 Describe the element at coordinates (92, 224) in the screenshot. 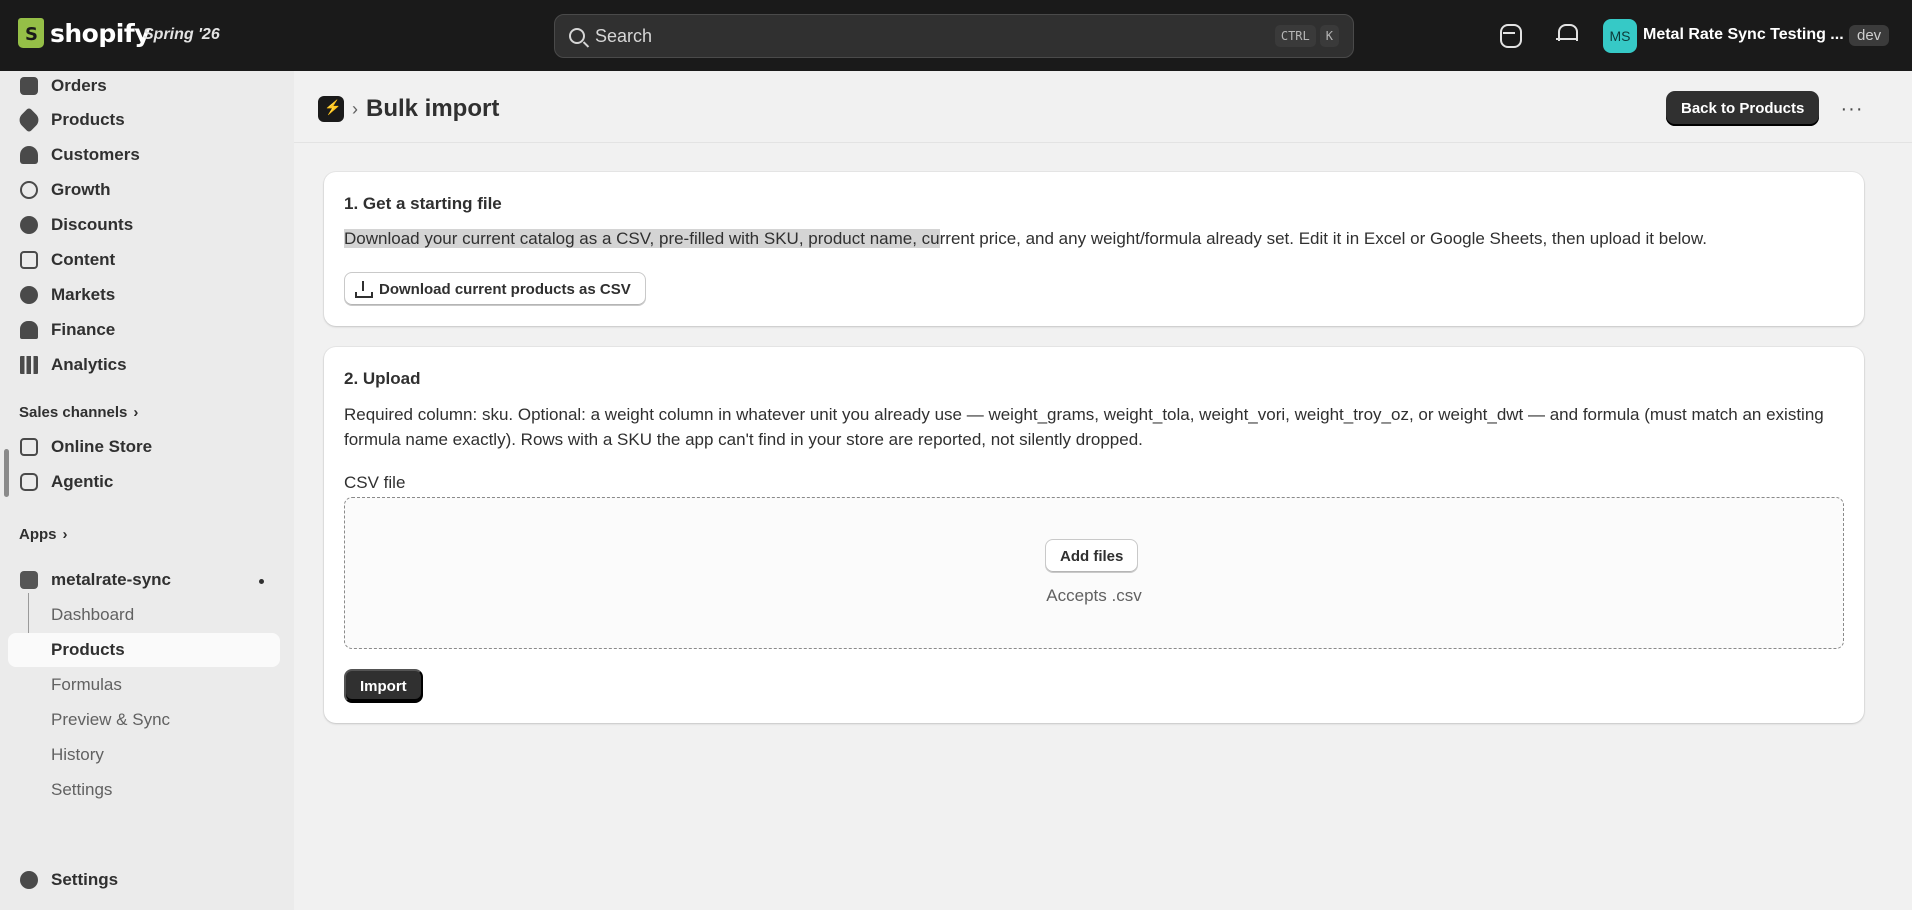

I see `sidebar-item-label: Discounts` at that location.